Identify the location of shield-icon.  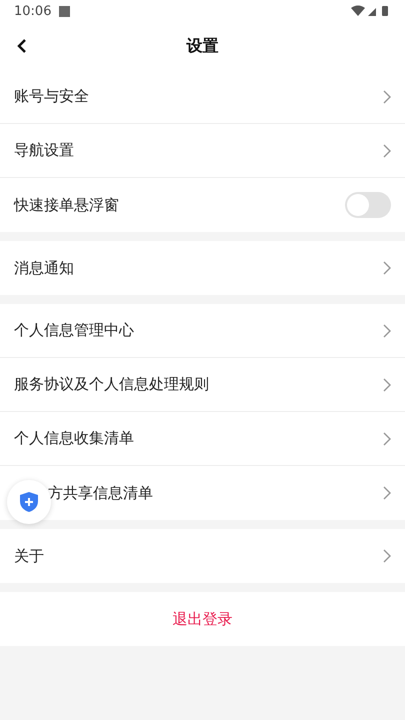
(29, 502).